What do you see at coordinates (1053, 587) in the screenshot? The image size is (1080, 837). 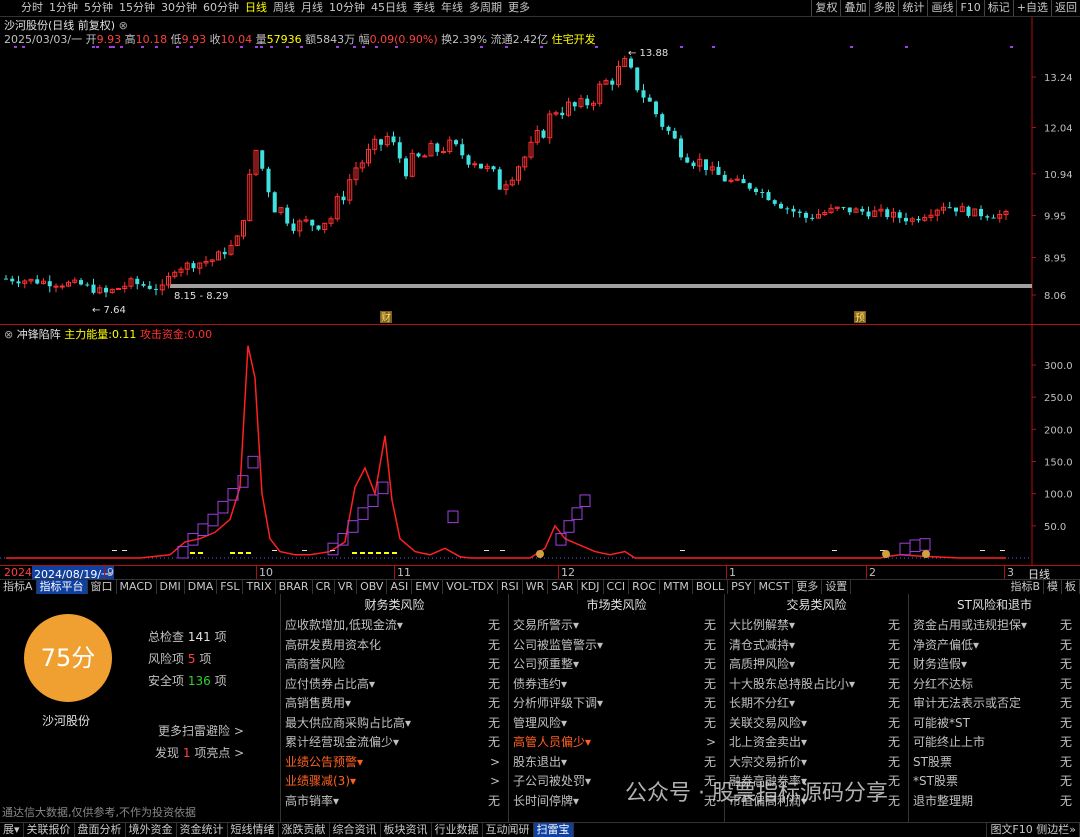 I see `indicator-tab-right-1: 模` at bounding box center [1053, 587].